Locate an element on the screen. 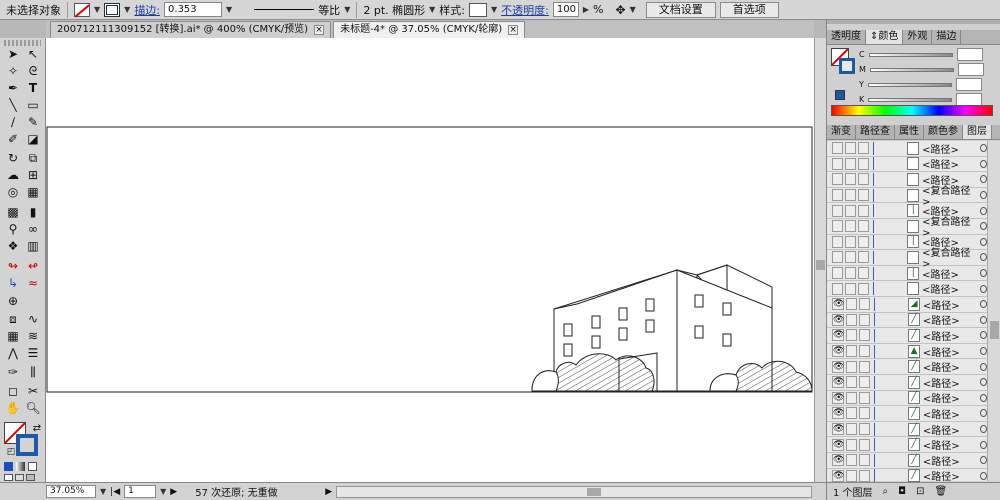 The image size is (1000, 500). artboard-number-field: 1 is located at coordinates (140, 491).